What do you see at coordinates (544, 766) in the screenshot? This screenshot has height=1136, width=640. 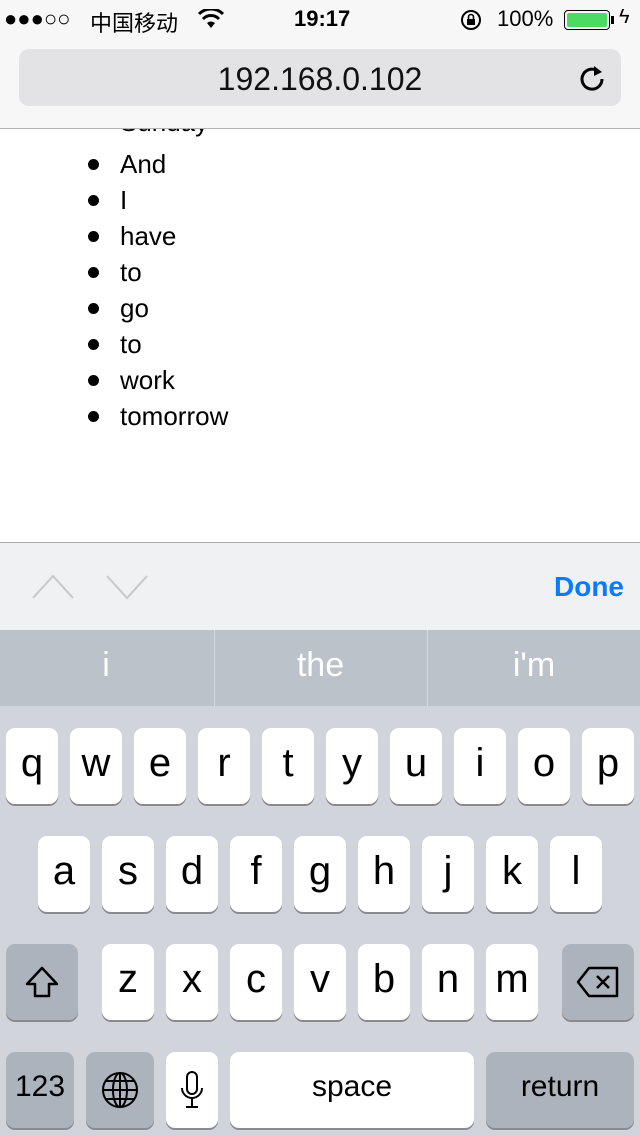 I see `key-o: o` at bounding box center [544, 766].